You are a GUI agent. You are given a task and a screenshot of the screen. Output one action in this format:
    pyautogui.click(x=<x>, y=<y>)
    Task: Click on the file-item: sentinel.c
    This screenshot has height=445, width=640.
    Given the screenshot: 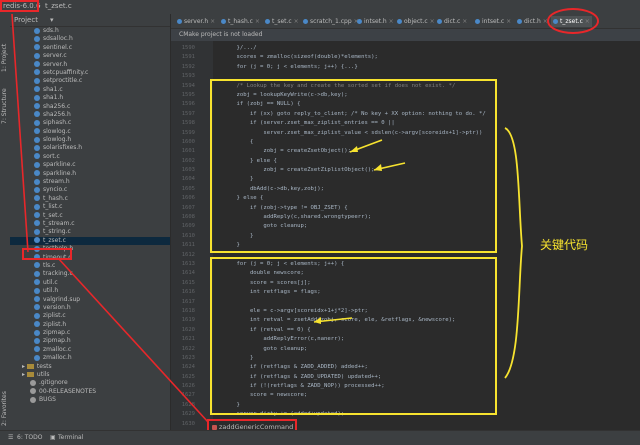 What is the action you would take?
    pyautogui.click(x=90, y=48)
    